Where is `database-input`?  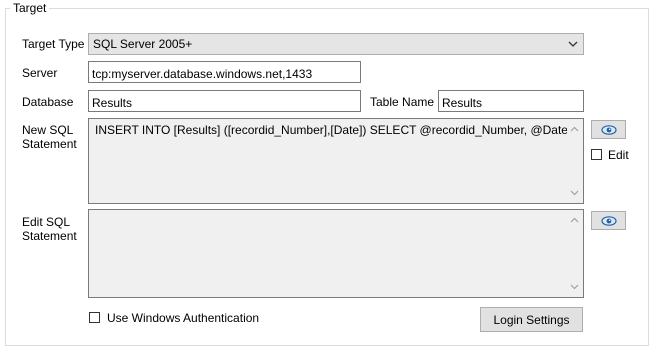
database-input is located at coordinates (224, 101).